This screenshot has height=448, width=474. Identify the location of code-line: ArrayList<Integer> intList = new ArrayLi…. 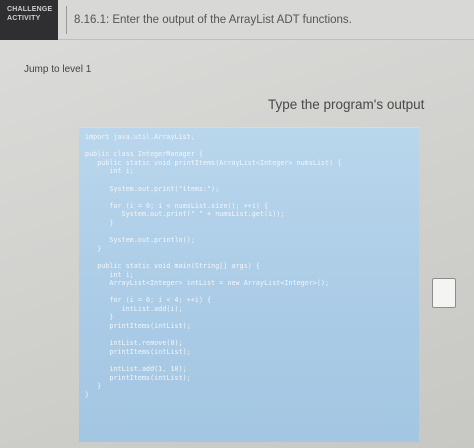
(207, 283).